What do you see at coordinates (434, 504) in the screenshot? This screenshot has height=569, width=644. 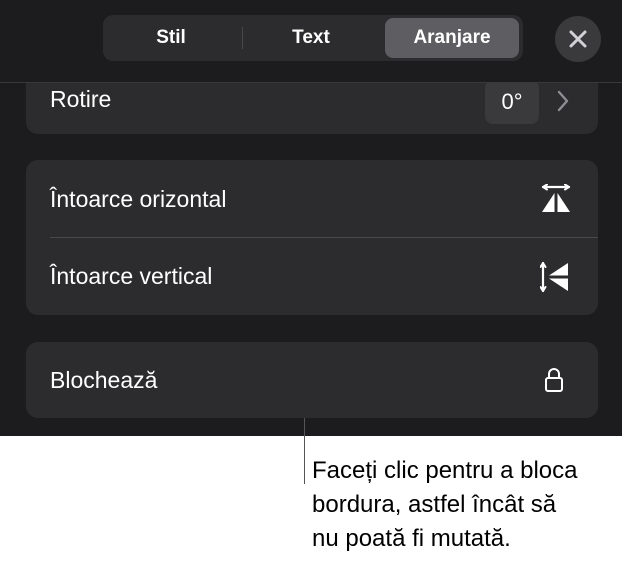 I see `callout-line-2: bordura, astfel încât să` at bounding box center [434, 504].